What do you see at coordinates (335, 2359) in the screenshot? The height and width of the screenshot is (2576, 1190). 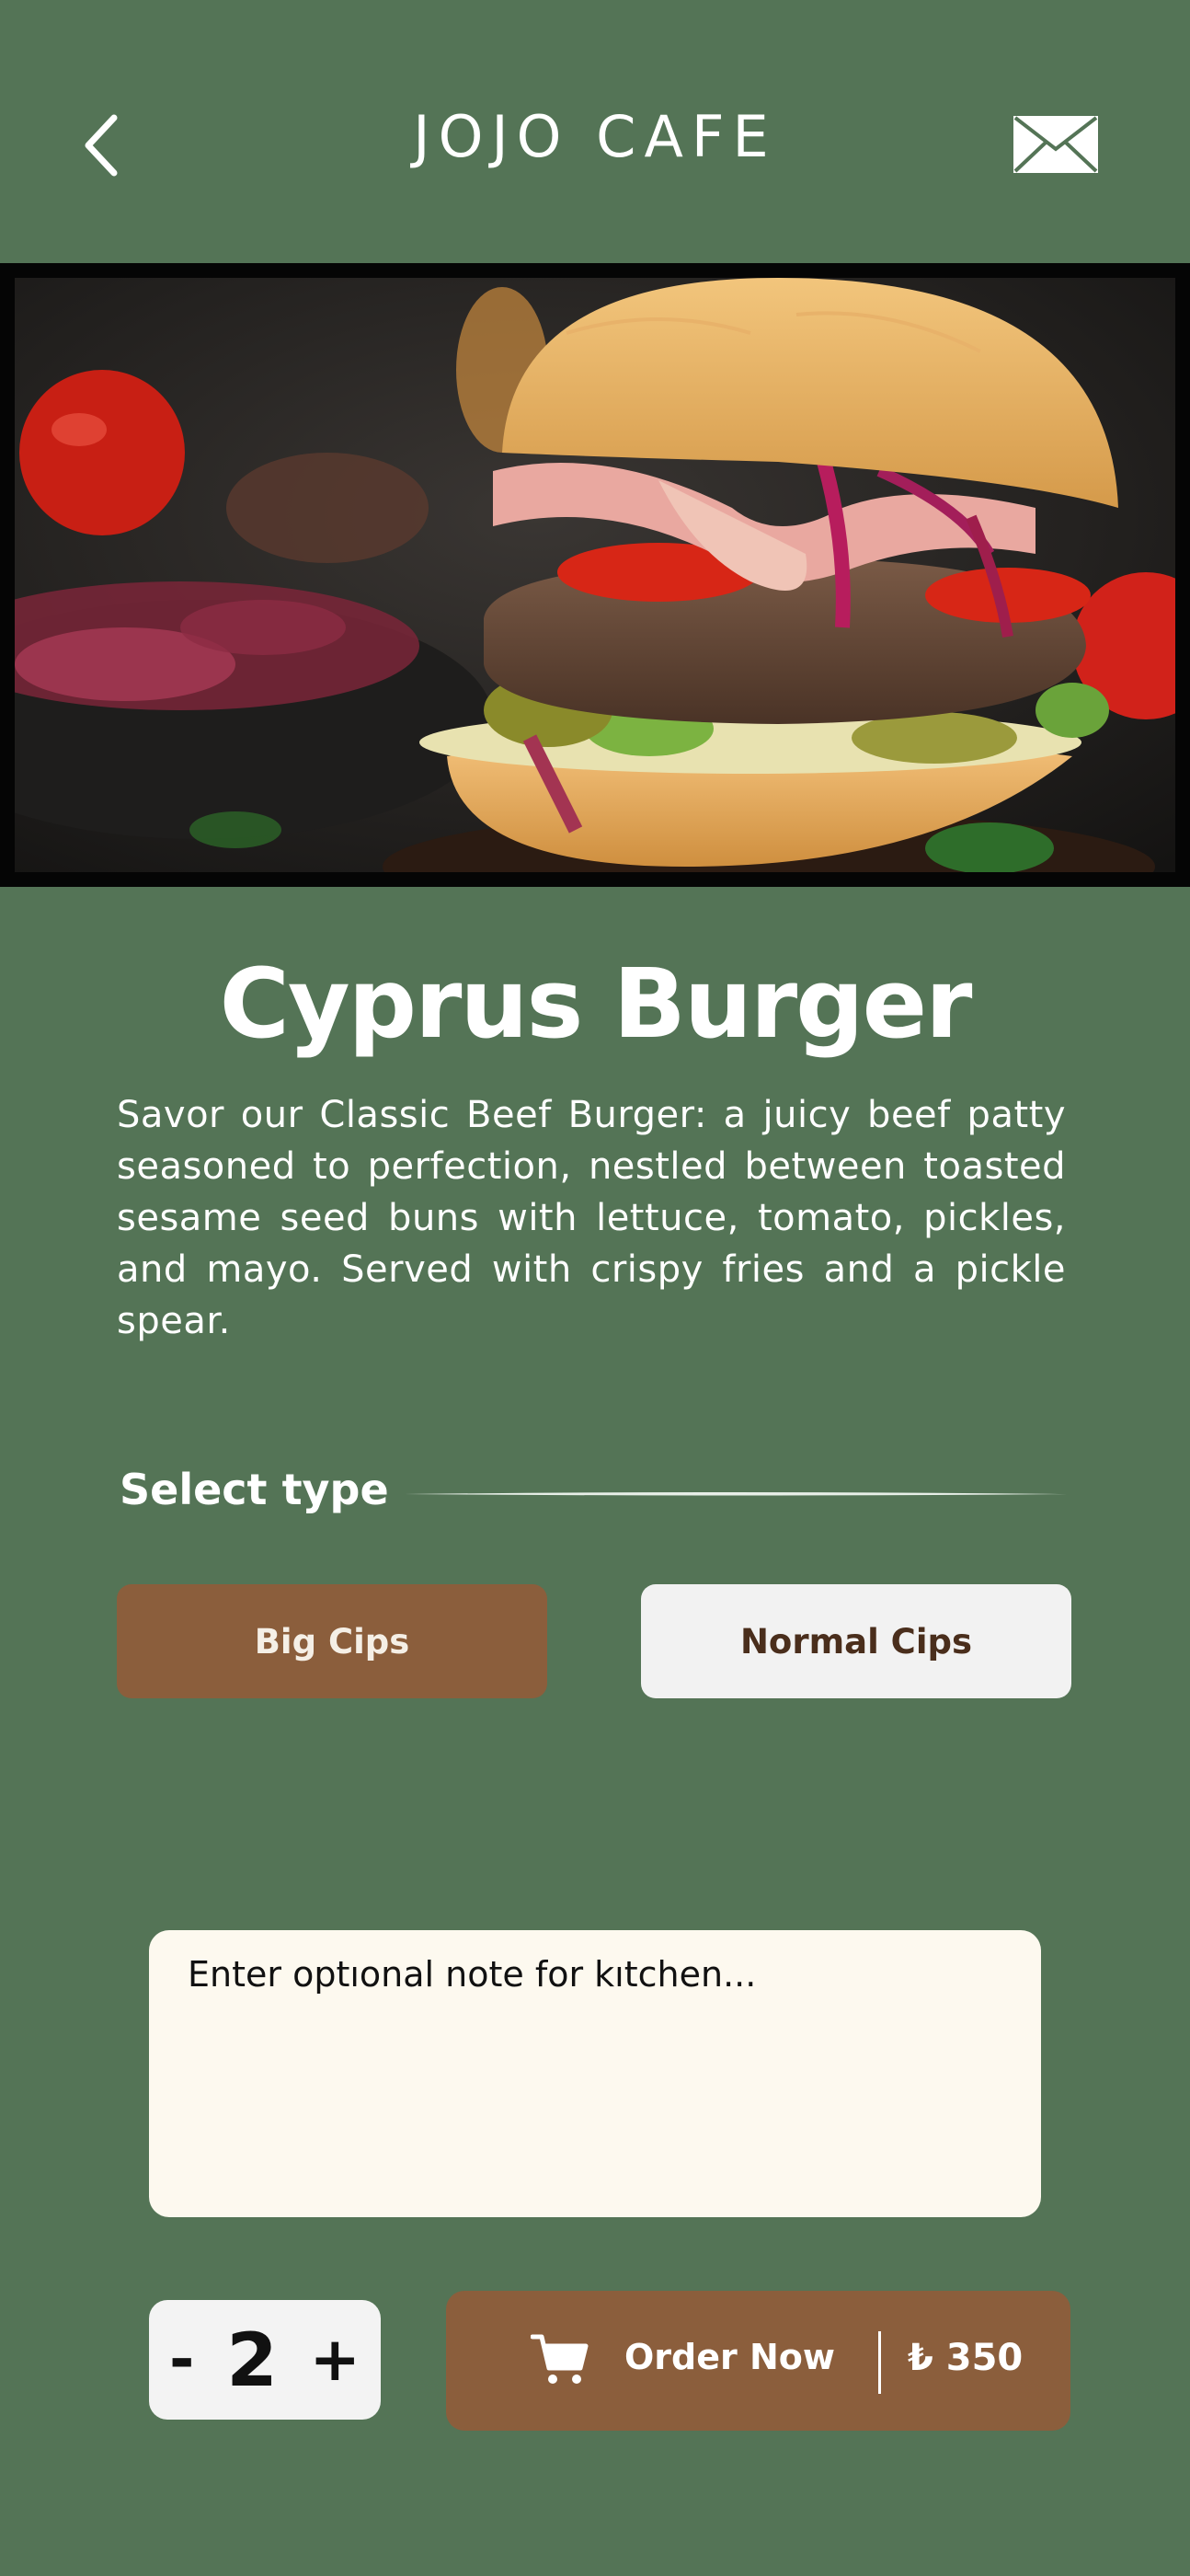 I see `increment-button: +` at bounding box center [335, 2359].